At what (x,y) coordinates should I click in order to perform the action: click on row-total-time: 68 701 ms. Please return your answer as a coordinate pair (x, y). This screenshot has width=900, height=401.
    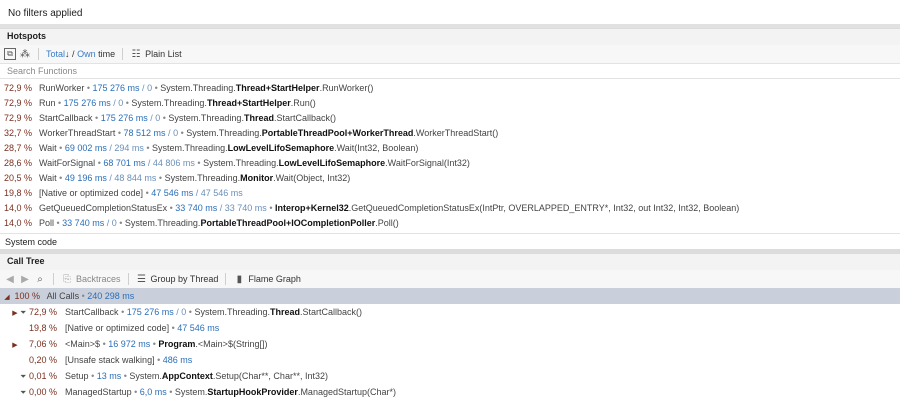
    Looking at the image, I should click on (124, 163).